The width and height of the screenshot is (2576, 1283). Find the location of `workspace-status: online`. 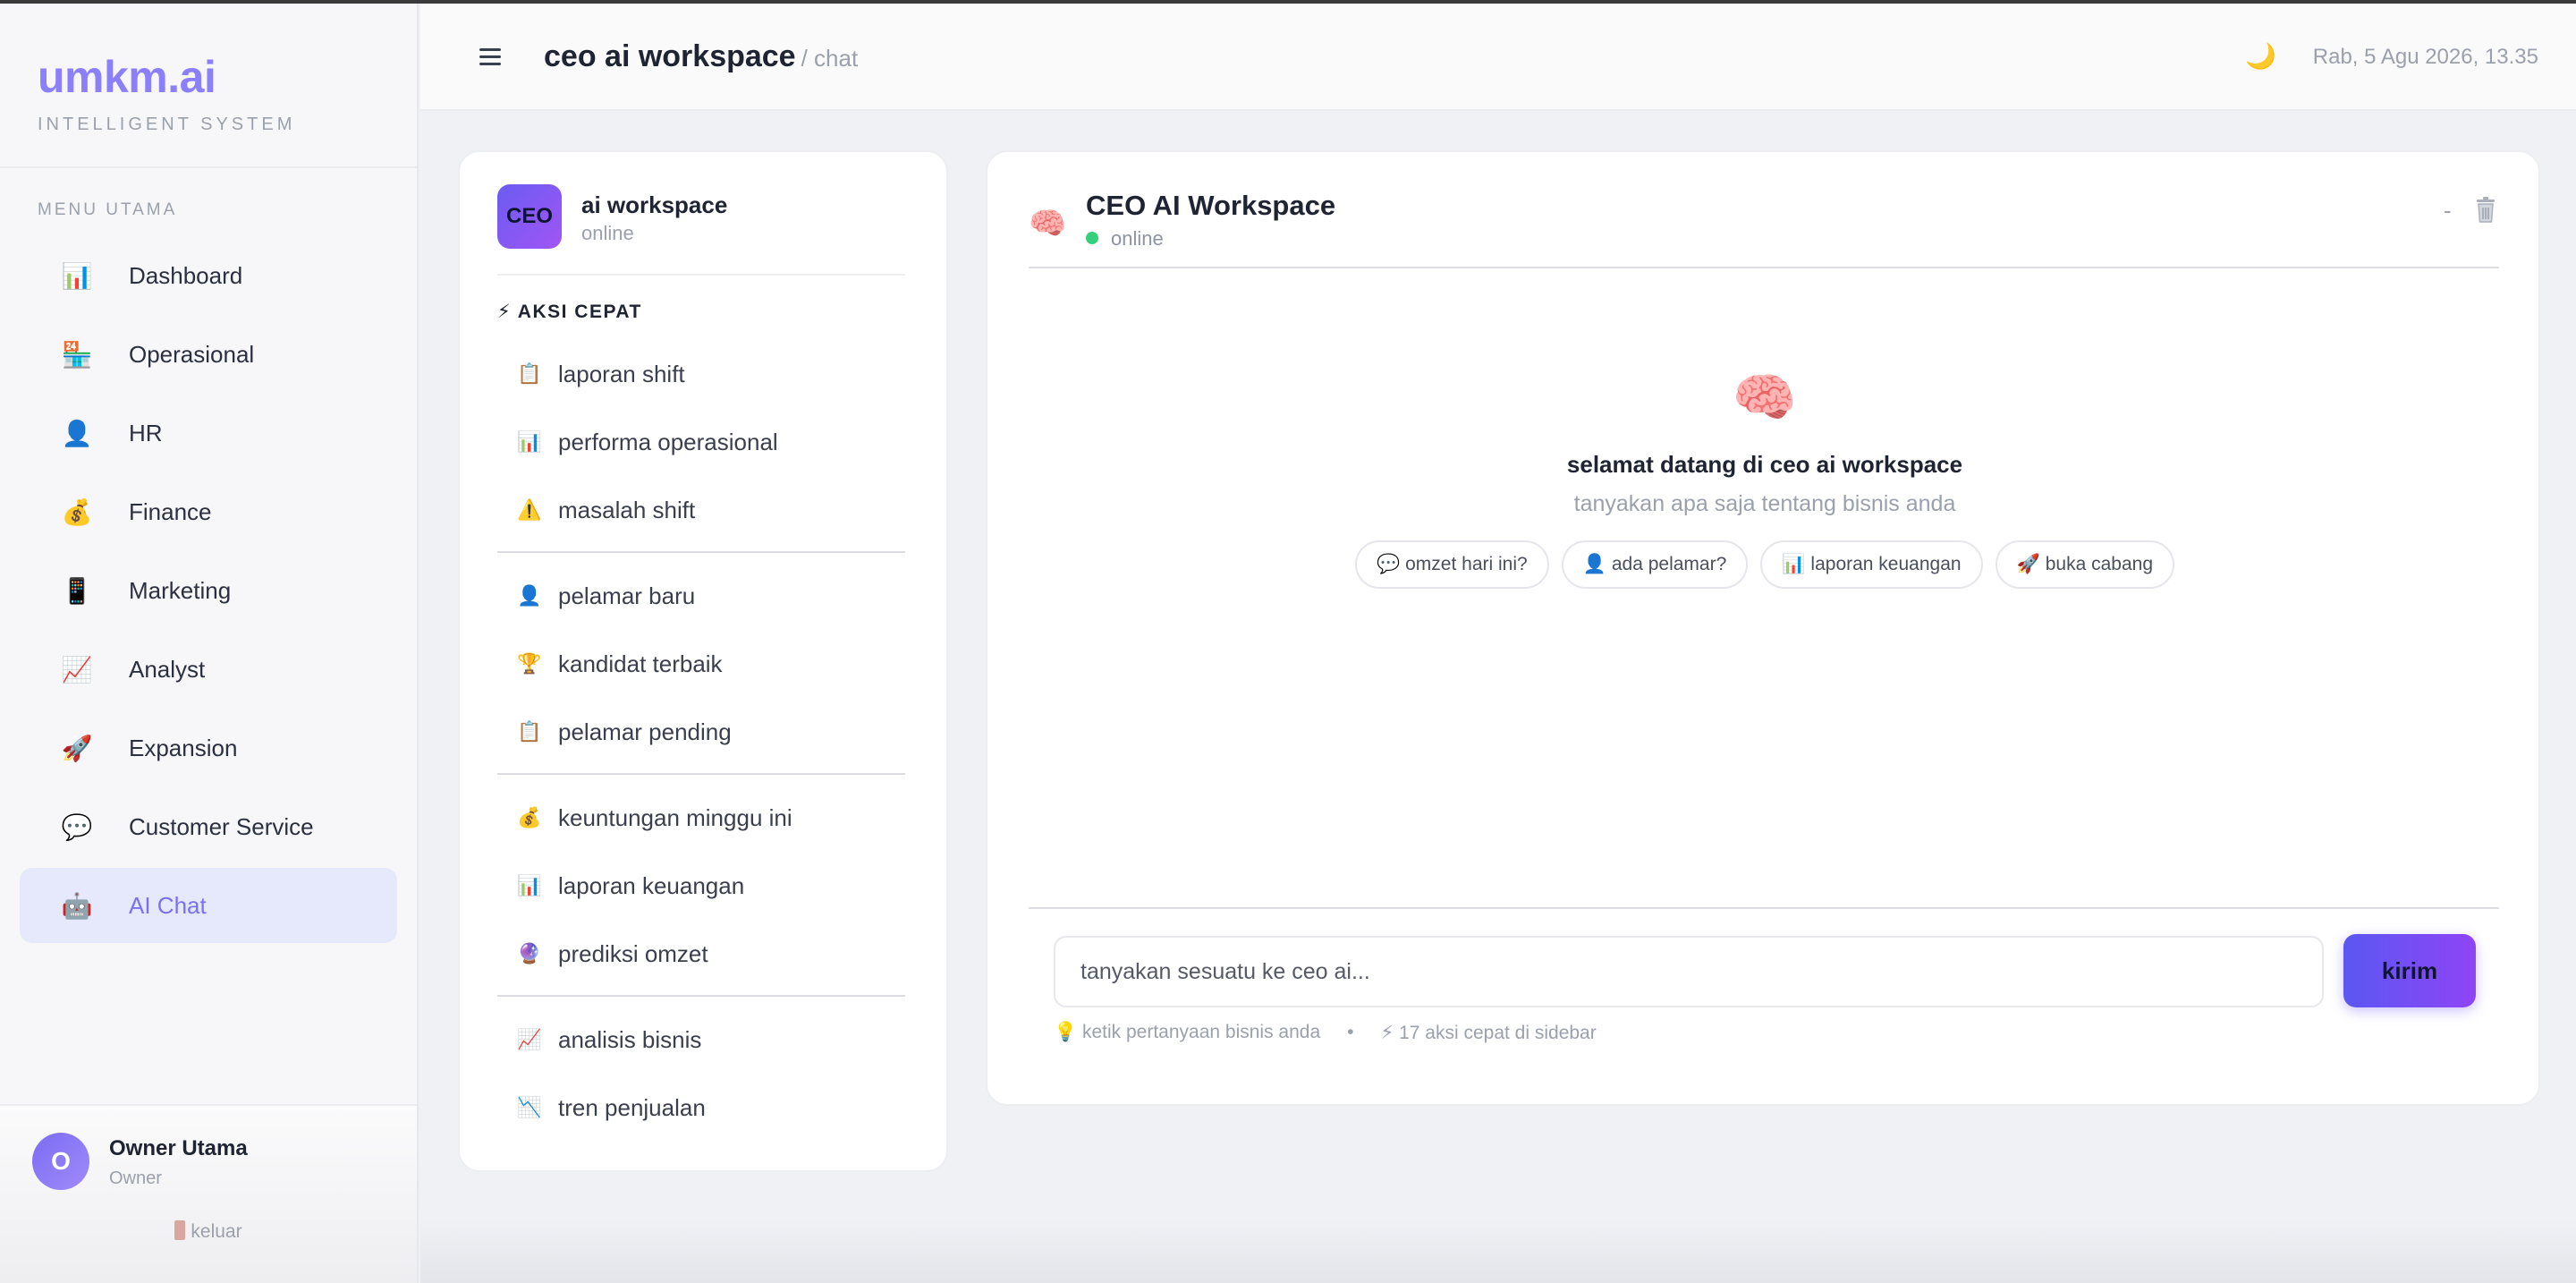

workspace-status: online is located at coordinates (607, 233).